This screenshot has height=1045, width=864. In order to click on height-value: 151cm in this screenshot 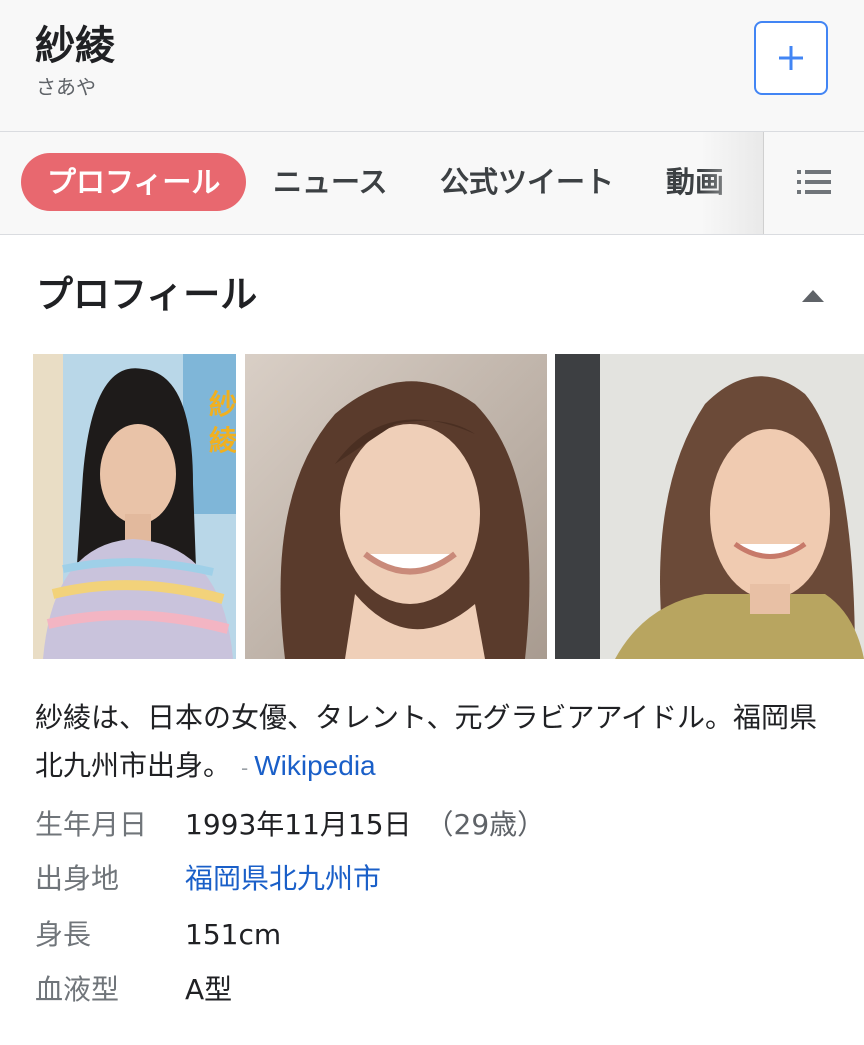, I will do `click(233, 934)`.